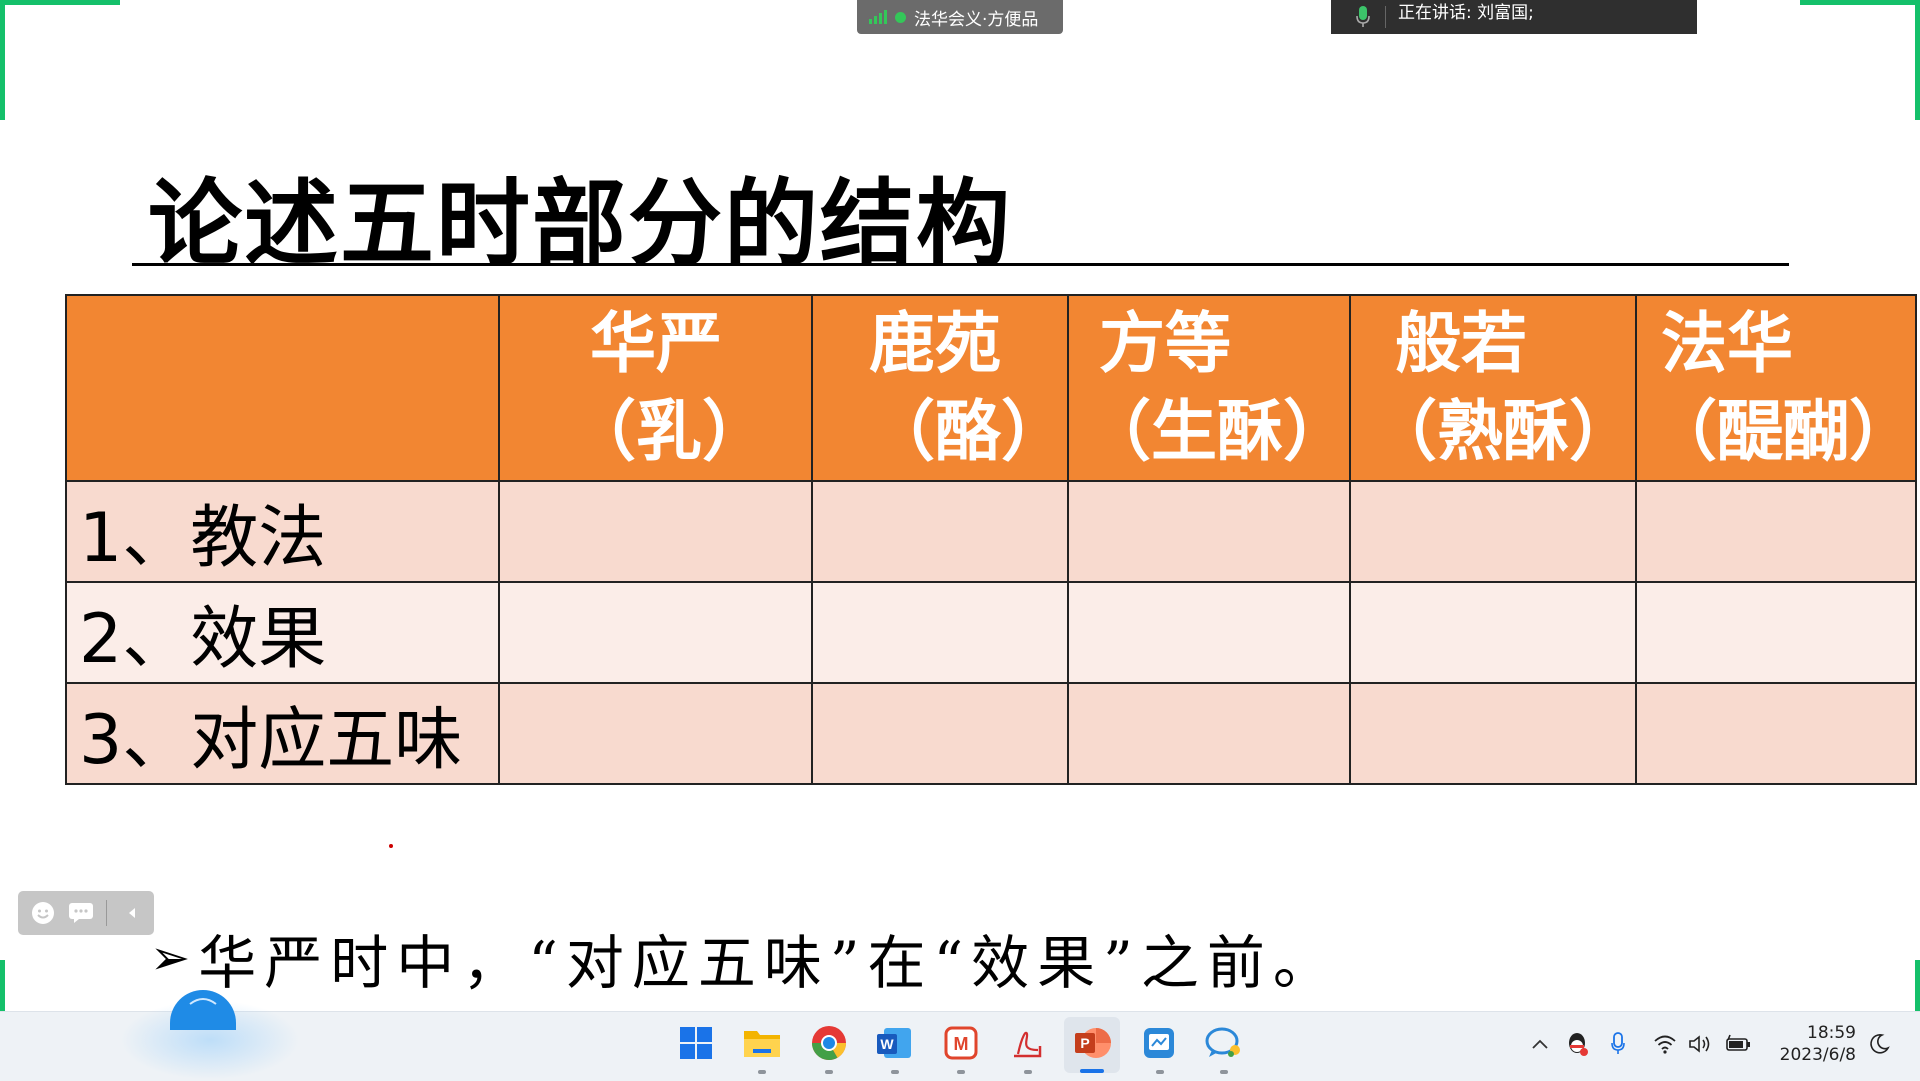  Describe the element at coordinates (43, 913) in the screenshot. I see `emoji-icon` at that location.